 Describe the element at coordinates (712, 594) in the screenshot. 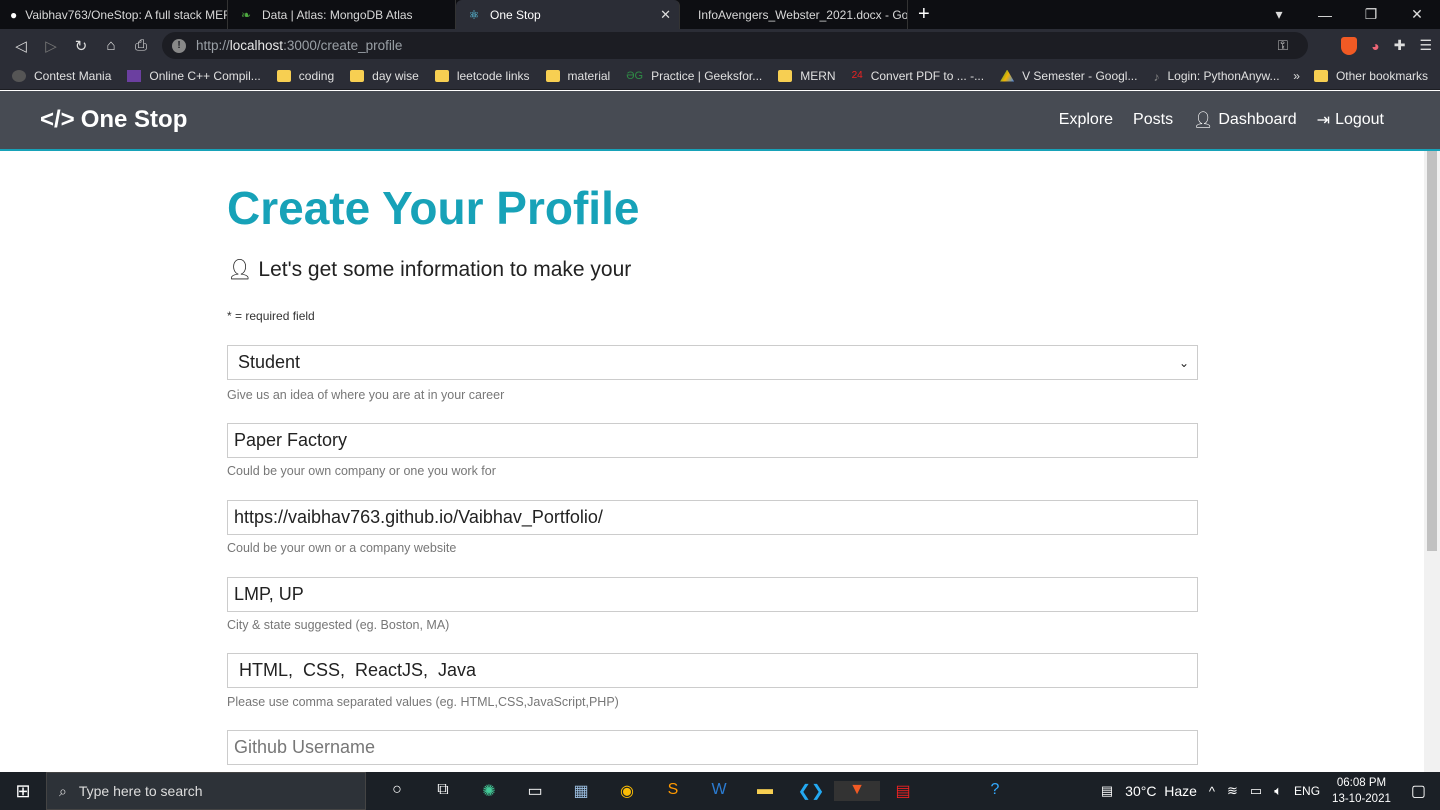

I see `location-input: LMP, UP` at that location.